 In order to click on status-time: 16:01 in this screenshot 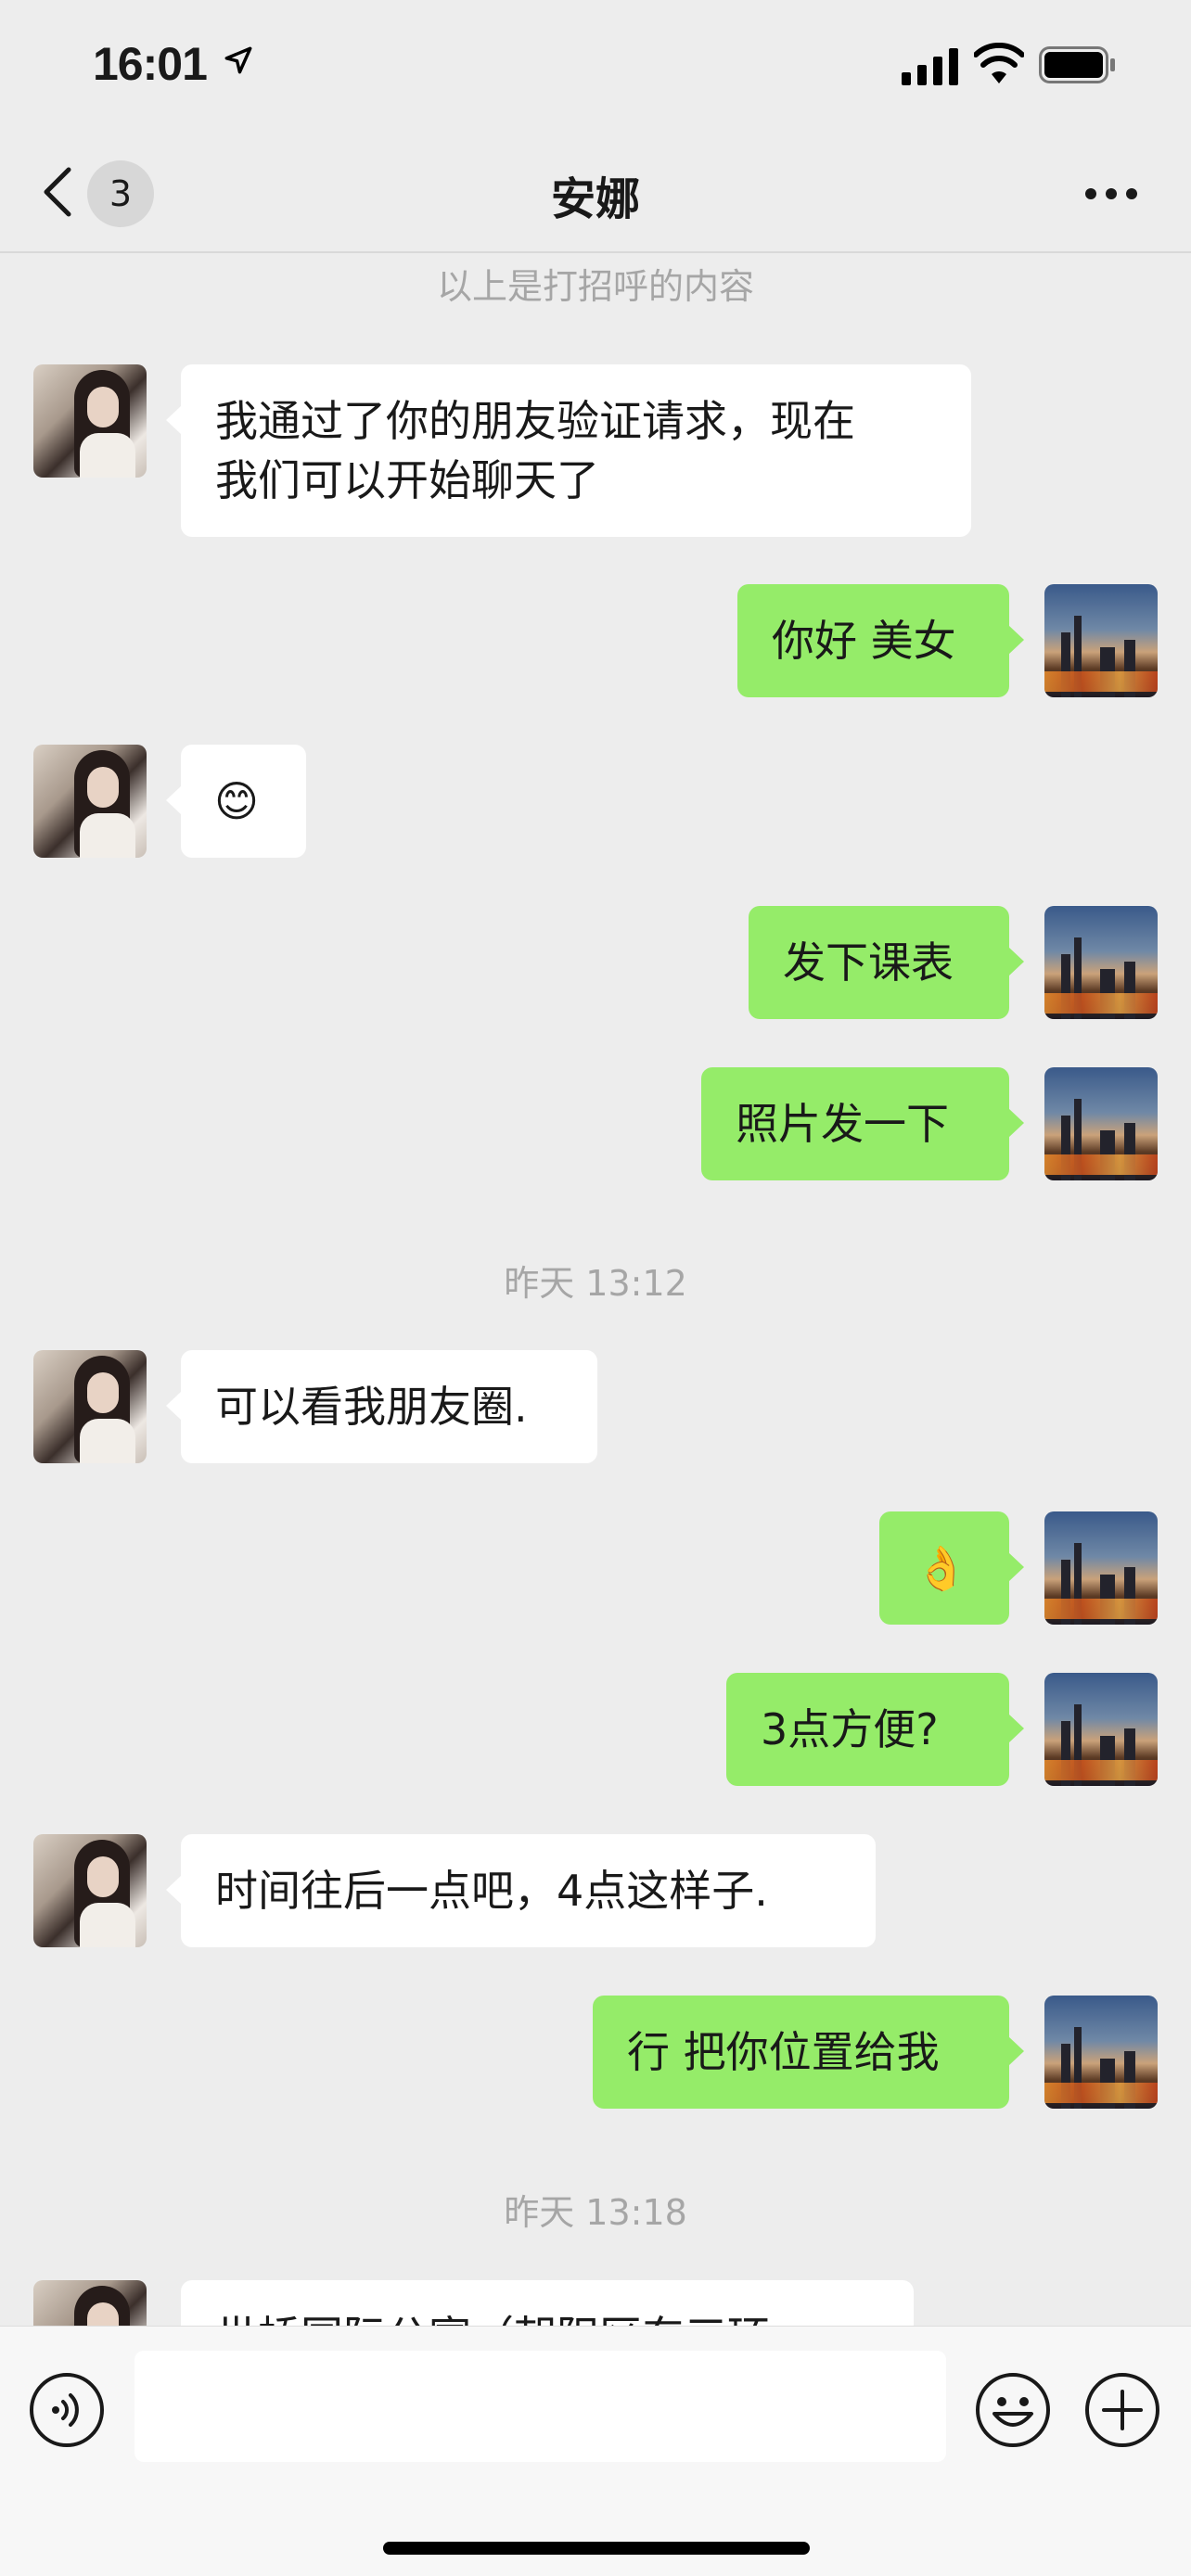, I will do `click(151, 64)`.